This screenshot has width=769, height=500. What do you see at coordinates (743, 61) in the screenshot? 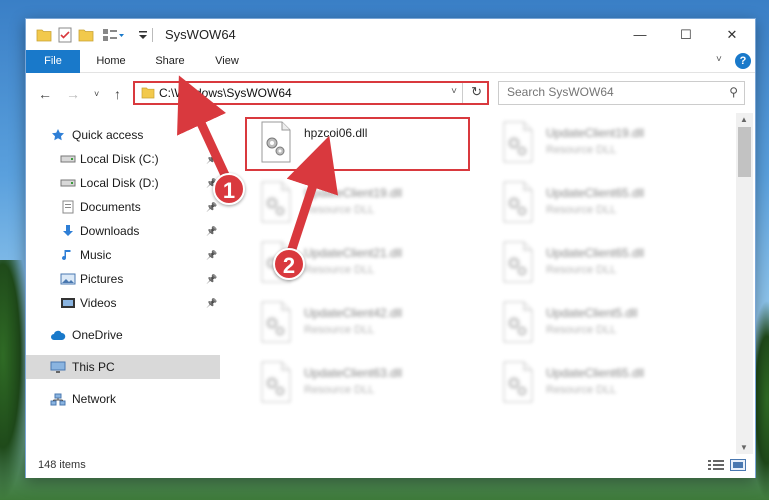
I see `help-button: ?` at bounding box center [743, 61].